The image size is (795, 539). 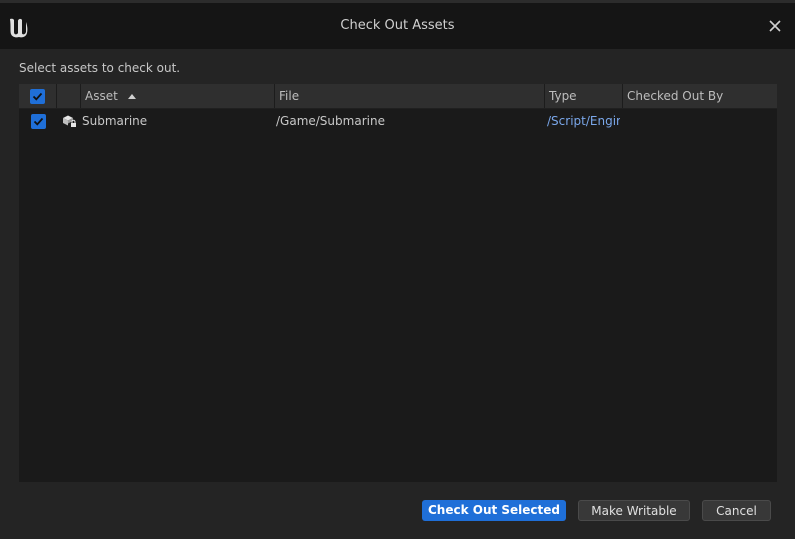 What do you see at coordinates (178, 96) in the screenshot?
I see `column-header-asset: Asset` at bounding box center [178, 96].